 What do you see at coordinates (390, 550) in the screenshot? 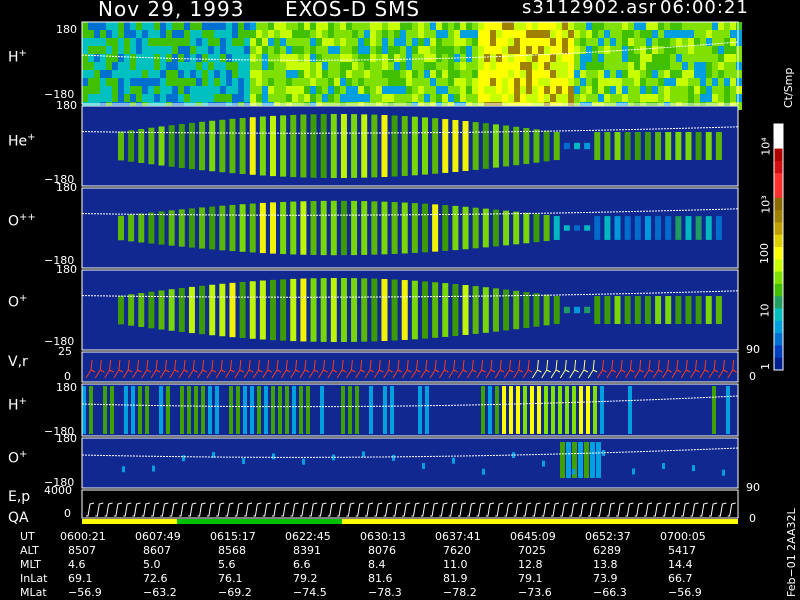
I see `ephemeris-row-alt: ALT 8507 8607 8568 8391 8076 7620 7025 6289 5417` at bounding box center [390, 550].